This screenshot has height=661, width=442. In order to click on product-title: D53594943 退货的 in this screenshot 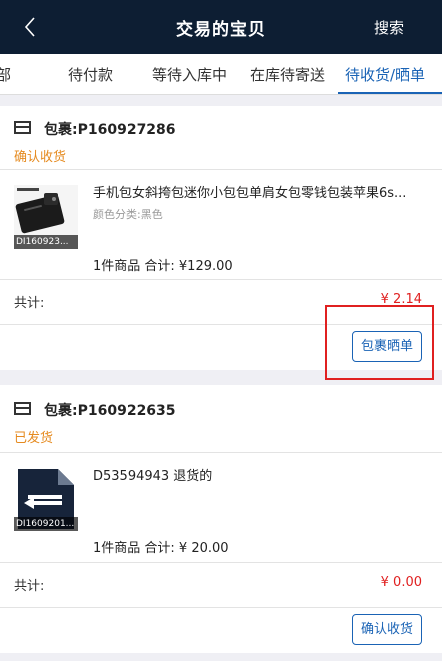, I will do `click(260, 474)`.